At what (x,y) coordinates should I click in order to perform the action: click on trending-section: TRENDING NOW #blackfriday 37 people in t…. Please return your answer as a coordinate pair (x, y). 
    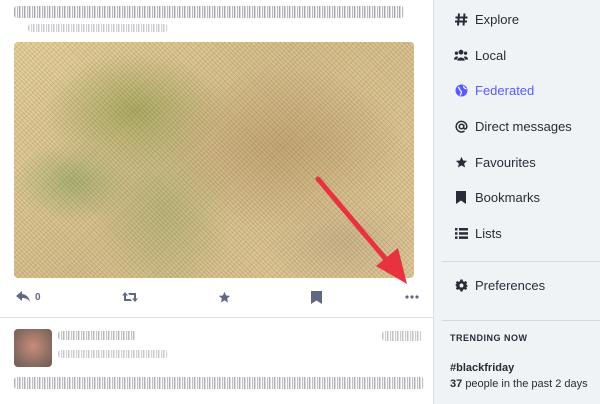
    Looking at the image, I should click on (525, 361).